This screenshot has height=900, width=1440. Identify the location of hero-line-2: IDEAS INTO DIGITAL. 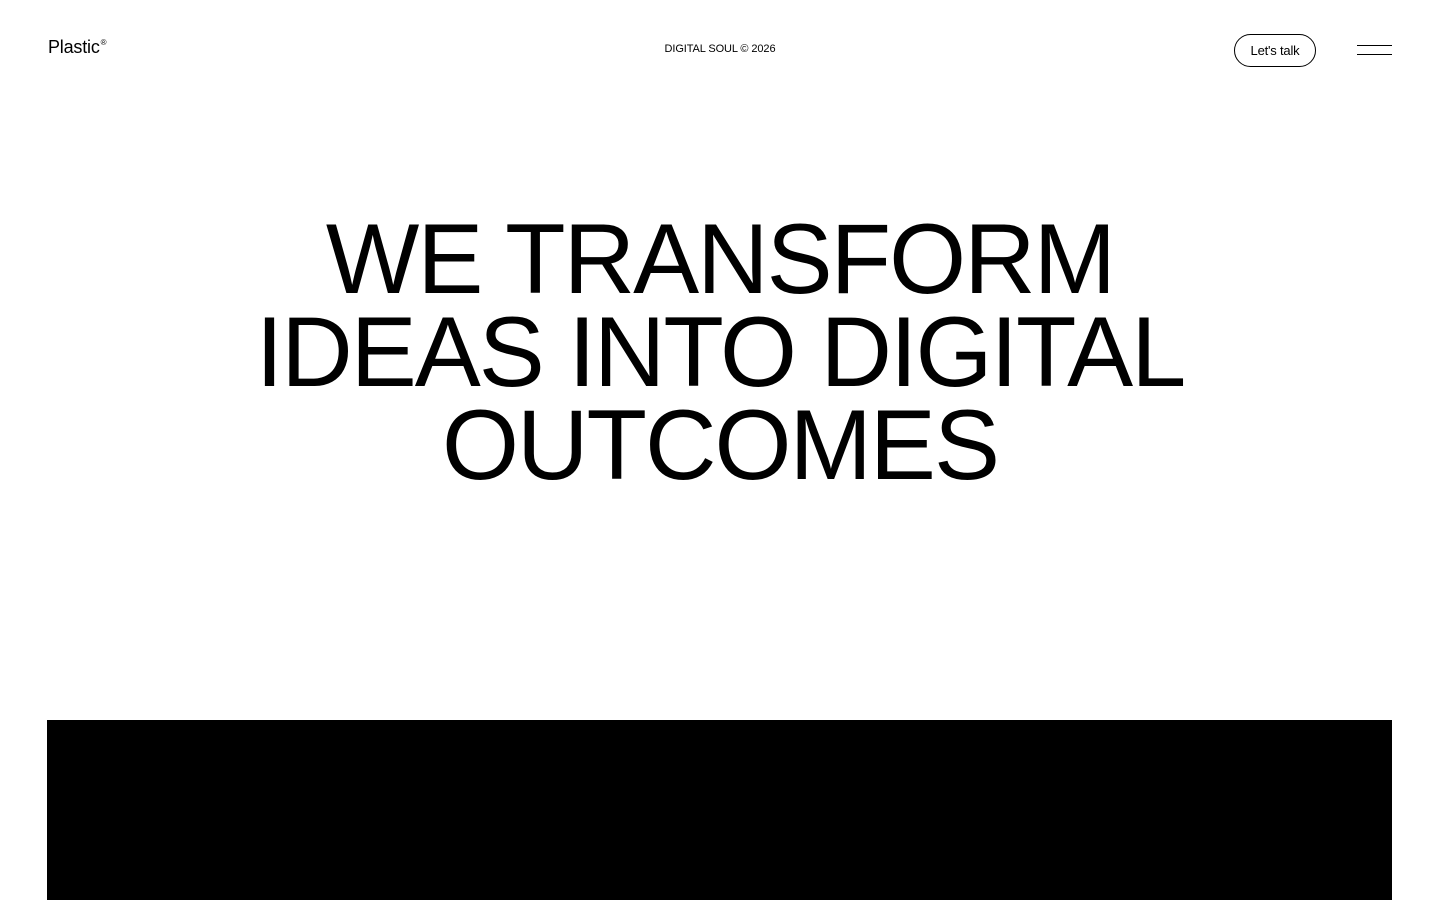
(721, 351).